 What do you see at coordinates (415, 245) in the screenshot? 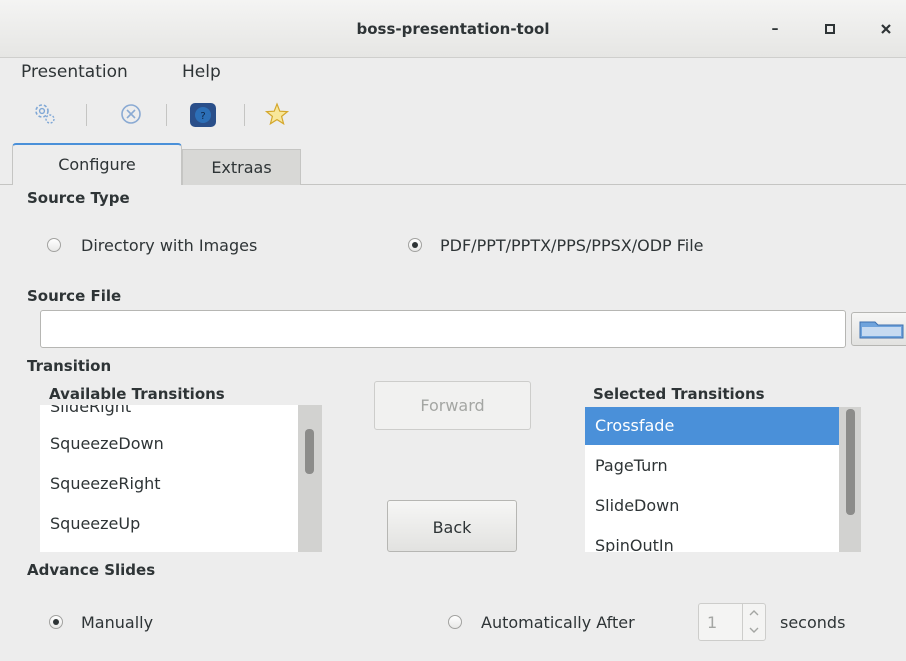
I see `radio-pdf-file` at bounding box center [415, 245].